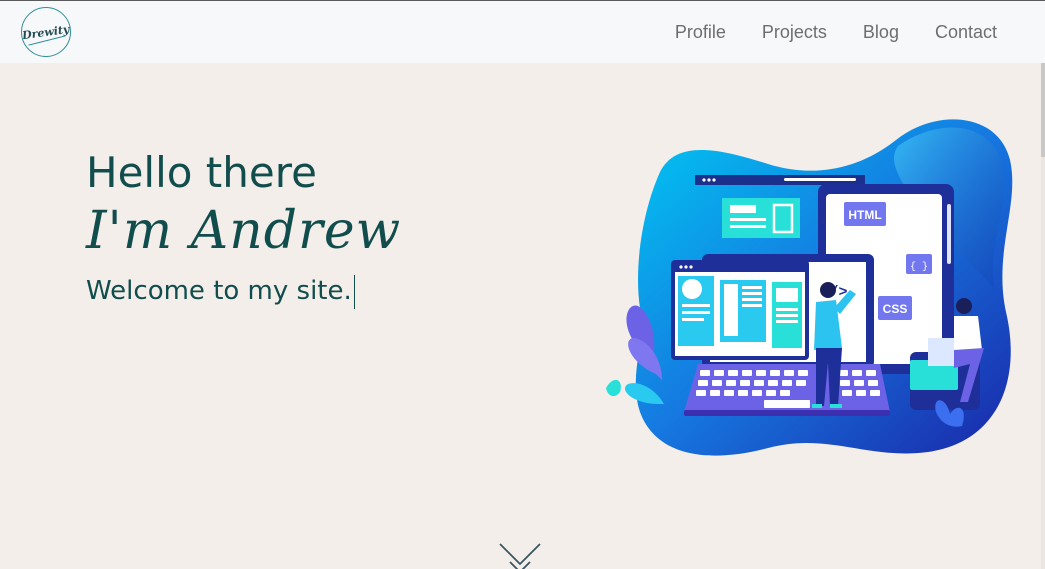 Image resolution: width=1045 pixels, height=569 pixels. I want to click on logo-text: Drewity, so click(46, 32).